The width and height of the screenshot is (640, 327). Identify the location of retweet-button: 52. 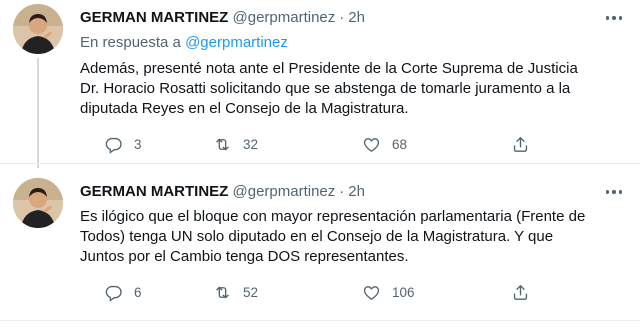
(235, 292).